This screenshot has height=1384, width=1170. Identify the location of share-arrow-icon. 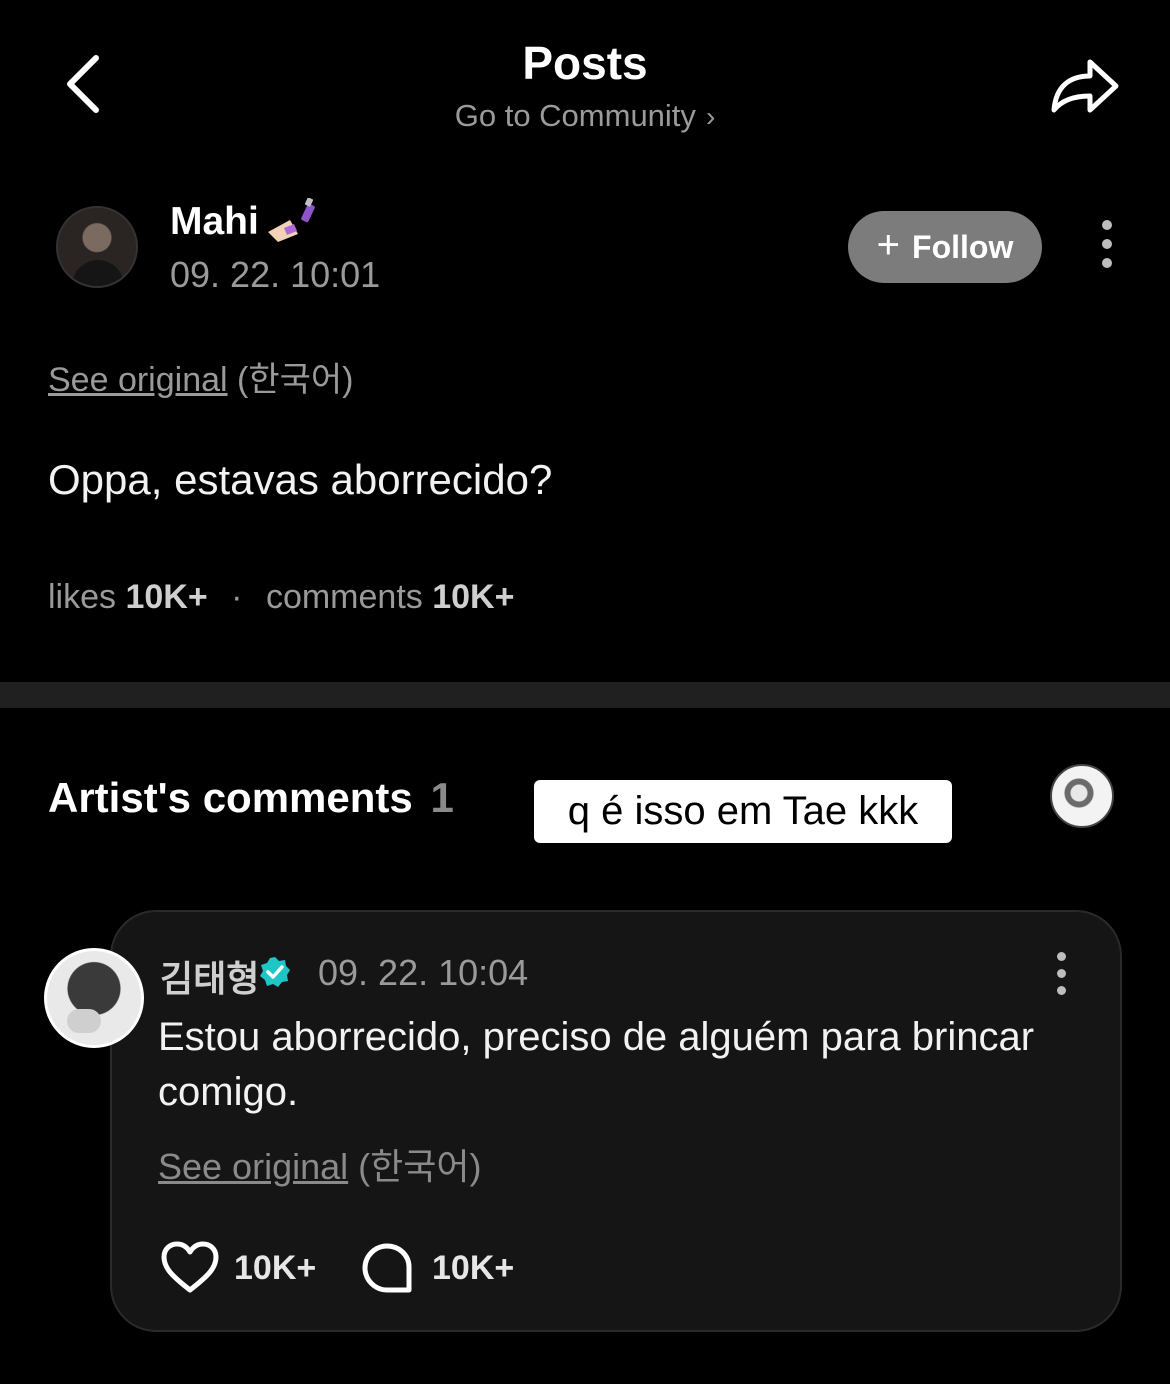
(1085, 86).